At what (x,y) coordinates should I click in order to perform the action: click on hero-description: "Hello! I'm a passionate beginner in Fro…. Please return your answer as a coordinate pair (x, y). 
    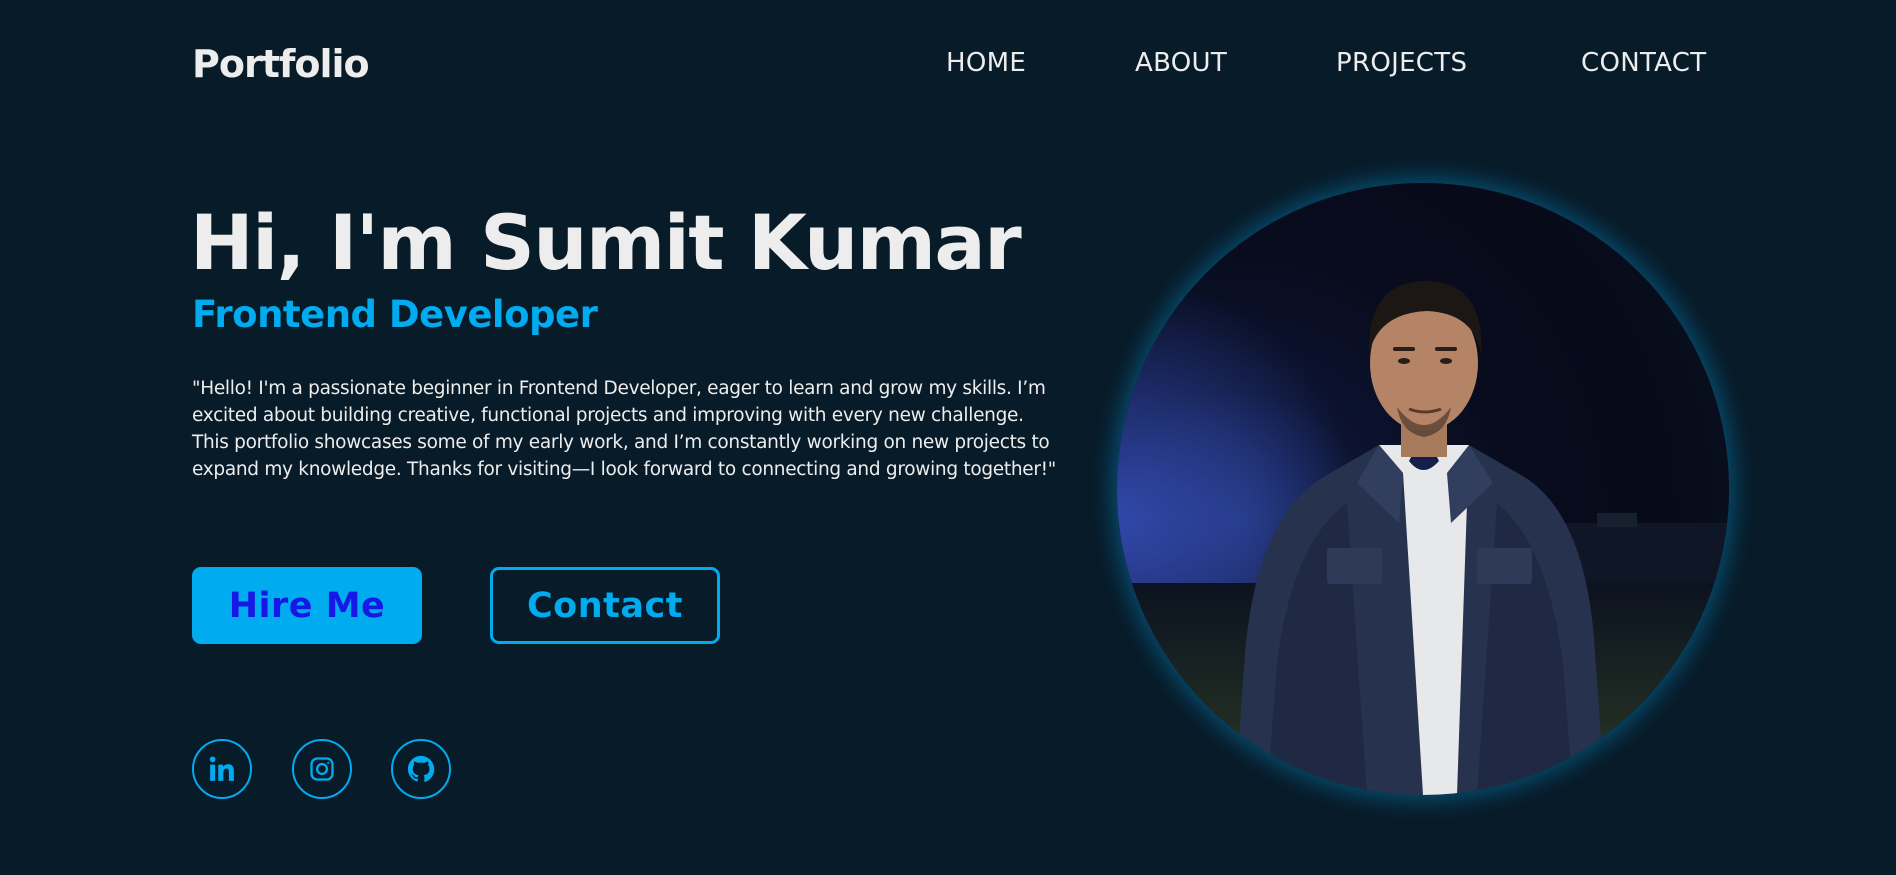
    Looking at the image, I should click on (624, 429).